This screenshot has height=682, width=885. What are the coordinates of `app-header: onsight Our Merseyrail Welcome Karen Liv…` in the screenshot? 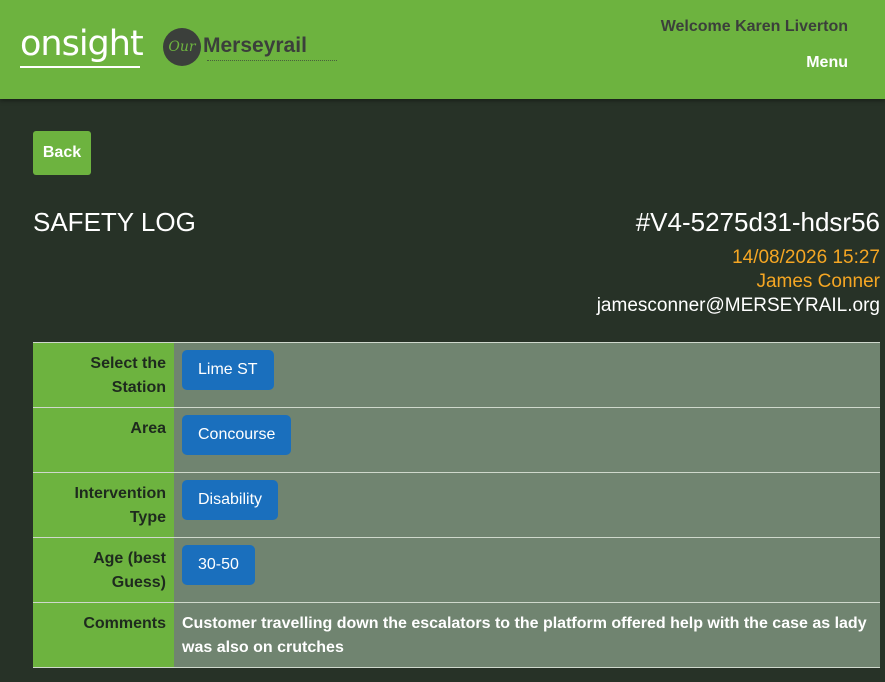 It's located at (442, 49).